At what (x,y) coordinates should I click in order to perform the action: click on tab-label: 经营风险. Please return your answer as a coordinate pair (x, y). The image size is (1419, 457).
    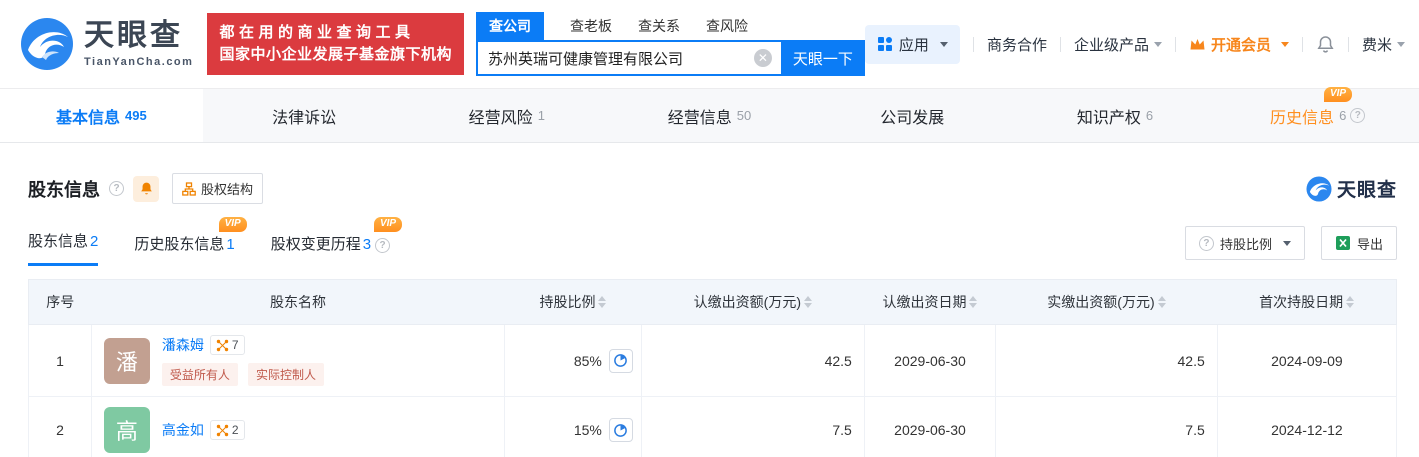
    Looking at the image, I should click on (500, 118).